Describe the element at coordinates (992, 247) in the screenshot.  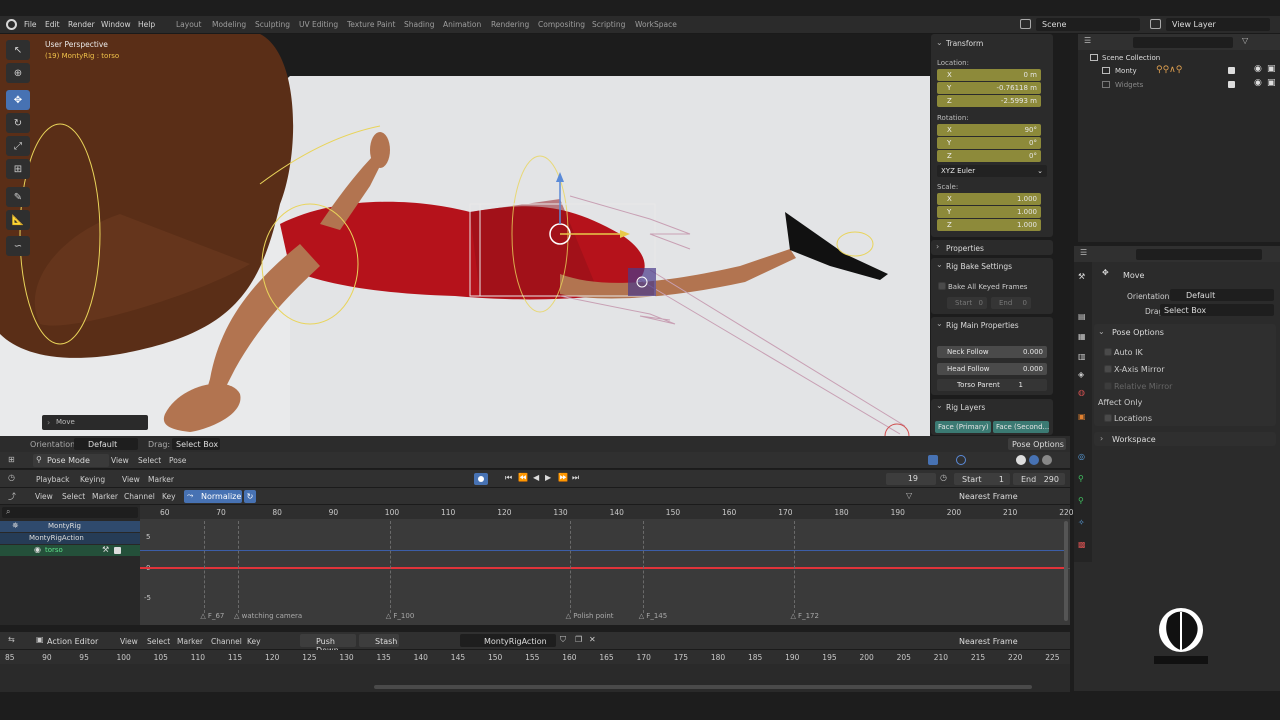
I see `properties-subpanel: › Properties` at that location.